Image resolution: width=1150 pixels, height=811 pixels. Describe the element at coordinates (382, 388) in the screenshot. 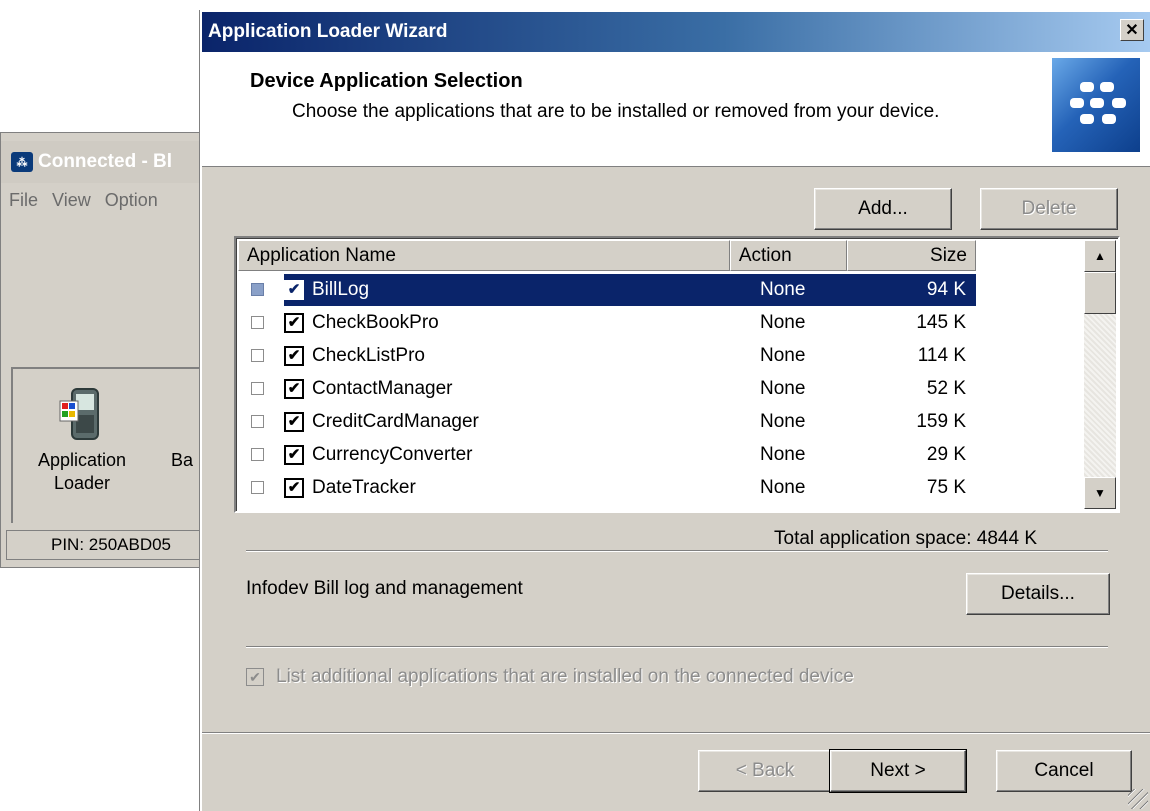

I see `application-name: ContactManager` at that location.